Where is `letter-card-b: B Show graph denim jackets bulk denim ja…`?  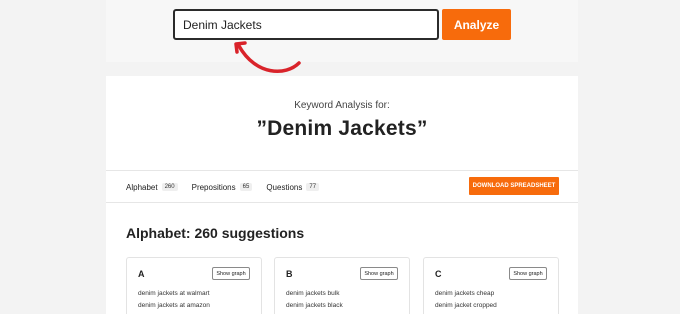 letter-card-b: B Show graph denim jackets bulk denim ja… is located at coordinates (342, 285).